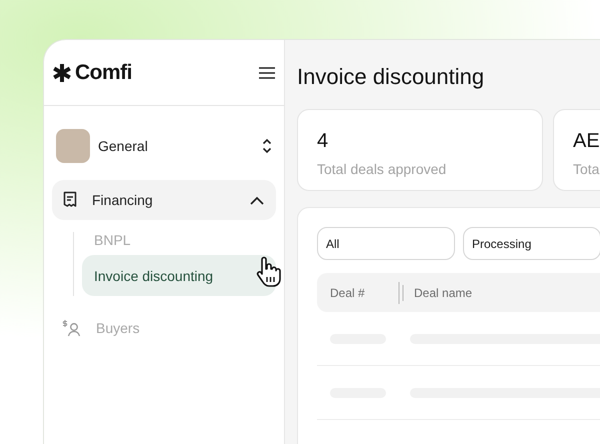 Image resolution: width=600 pixels, height=444 pixels. Describe the element at coordinates (386, 243) in the screenshot. I see `filter-field: All` at that location.